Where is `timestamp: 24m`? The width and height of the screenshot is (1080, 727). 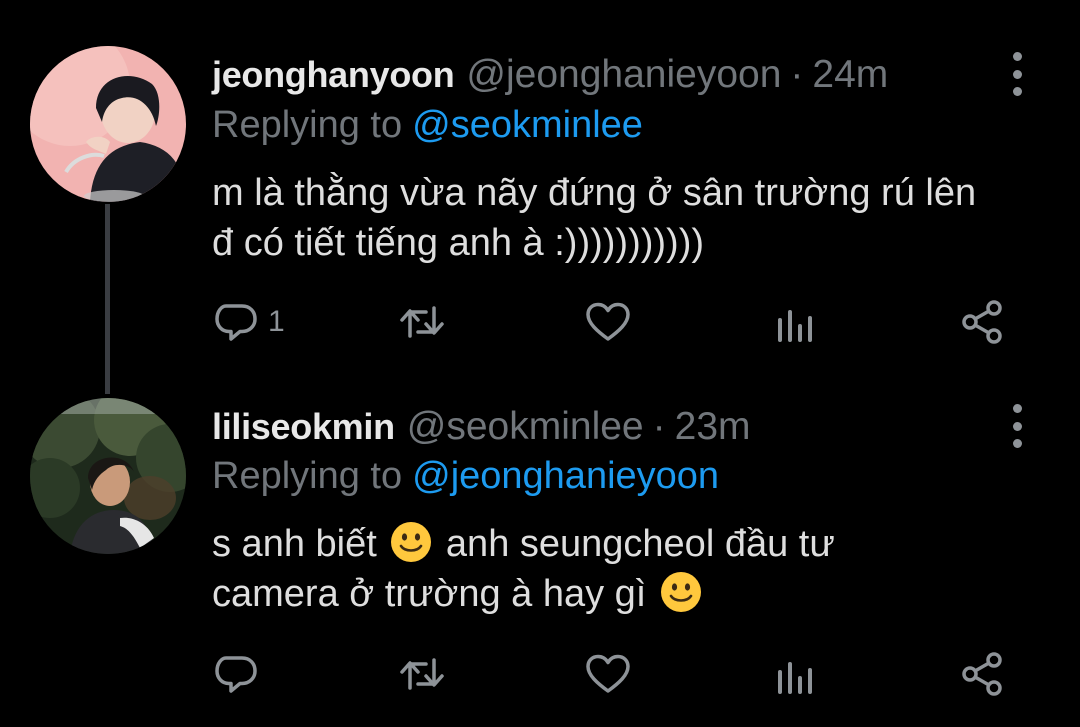 timestamp: 24m is located at coordinates (850, 75).